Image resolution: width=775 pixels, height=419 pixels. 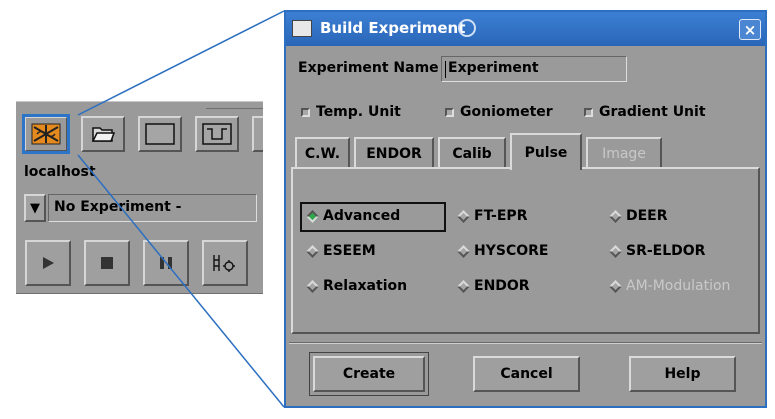 I want to click on tab-image: Image, so click(x=624, y=152).